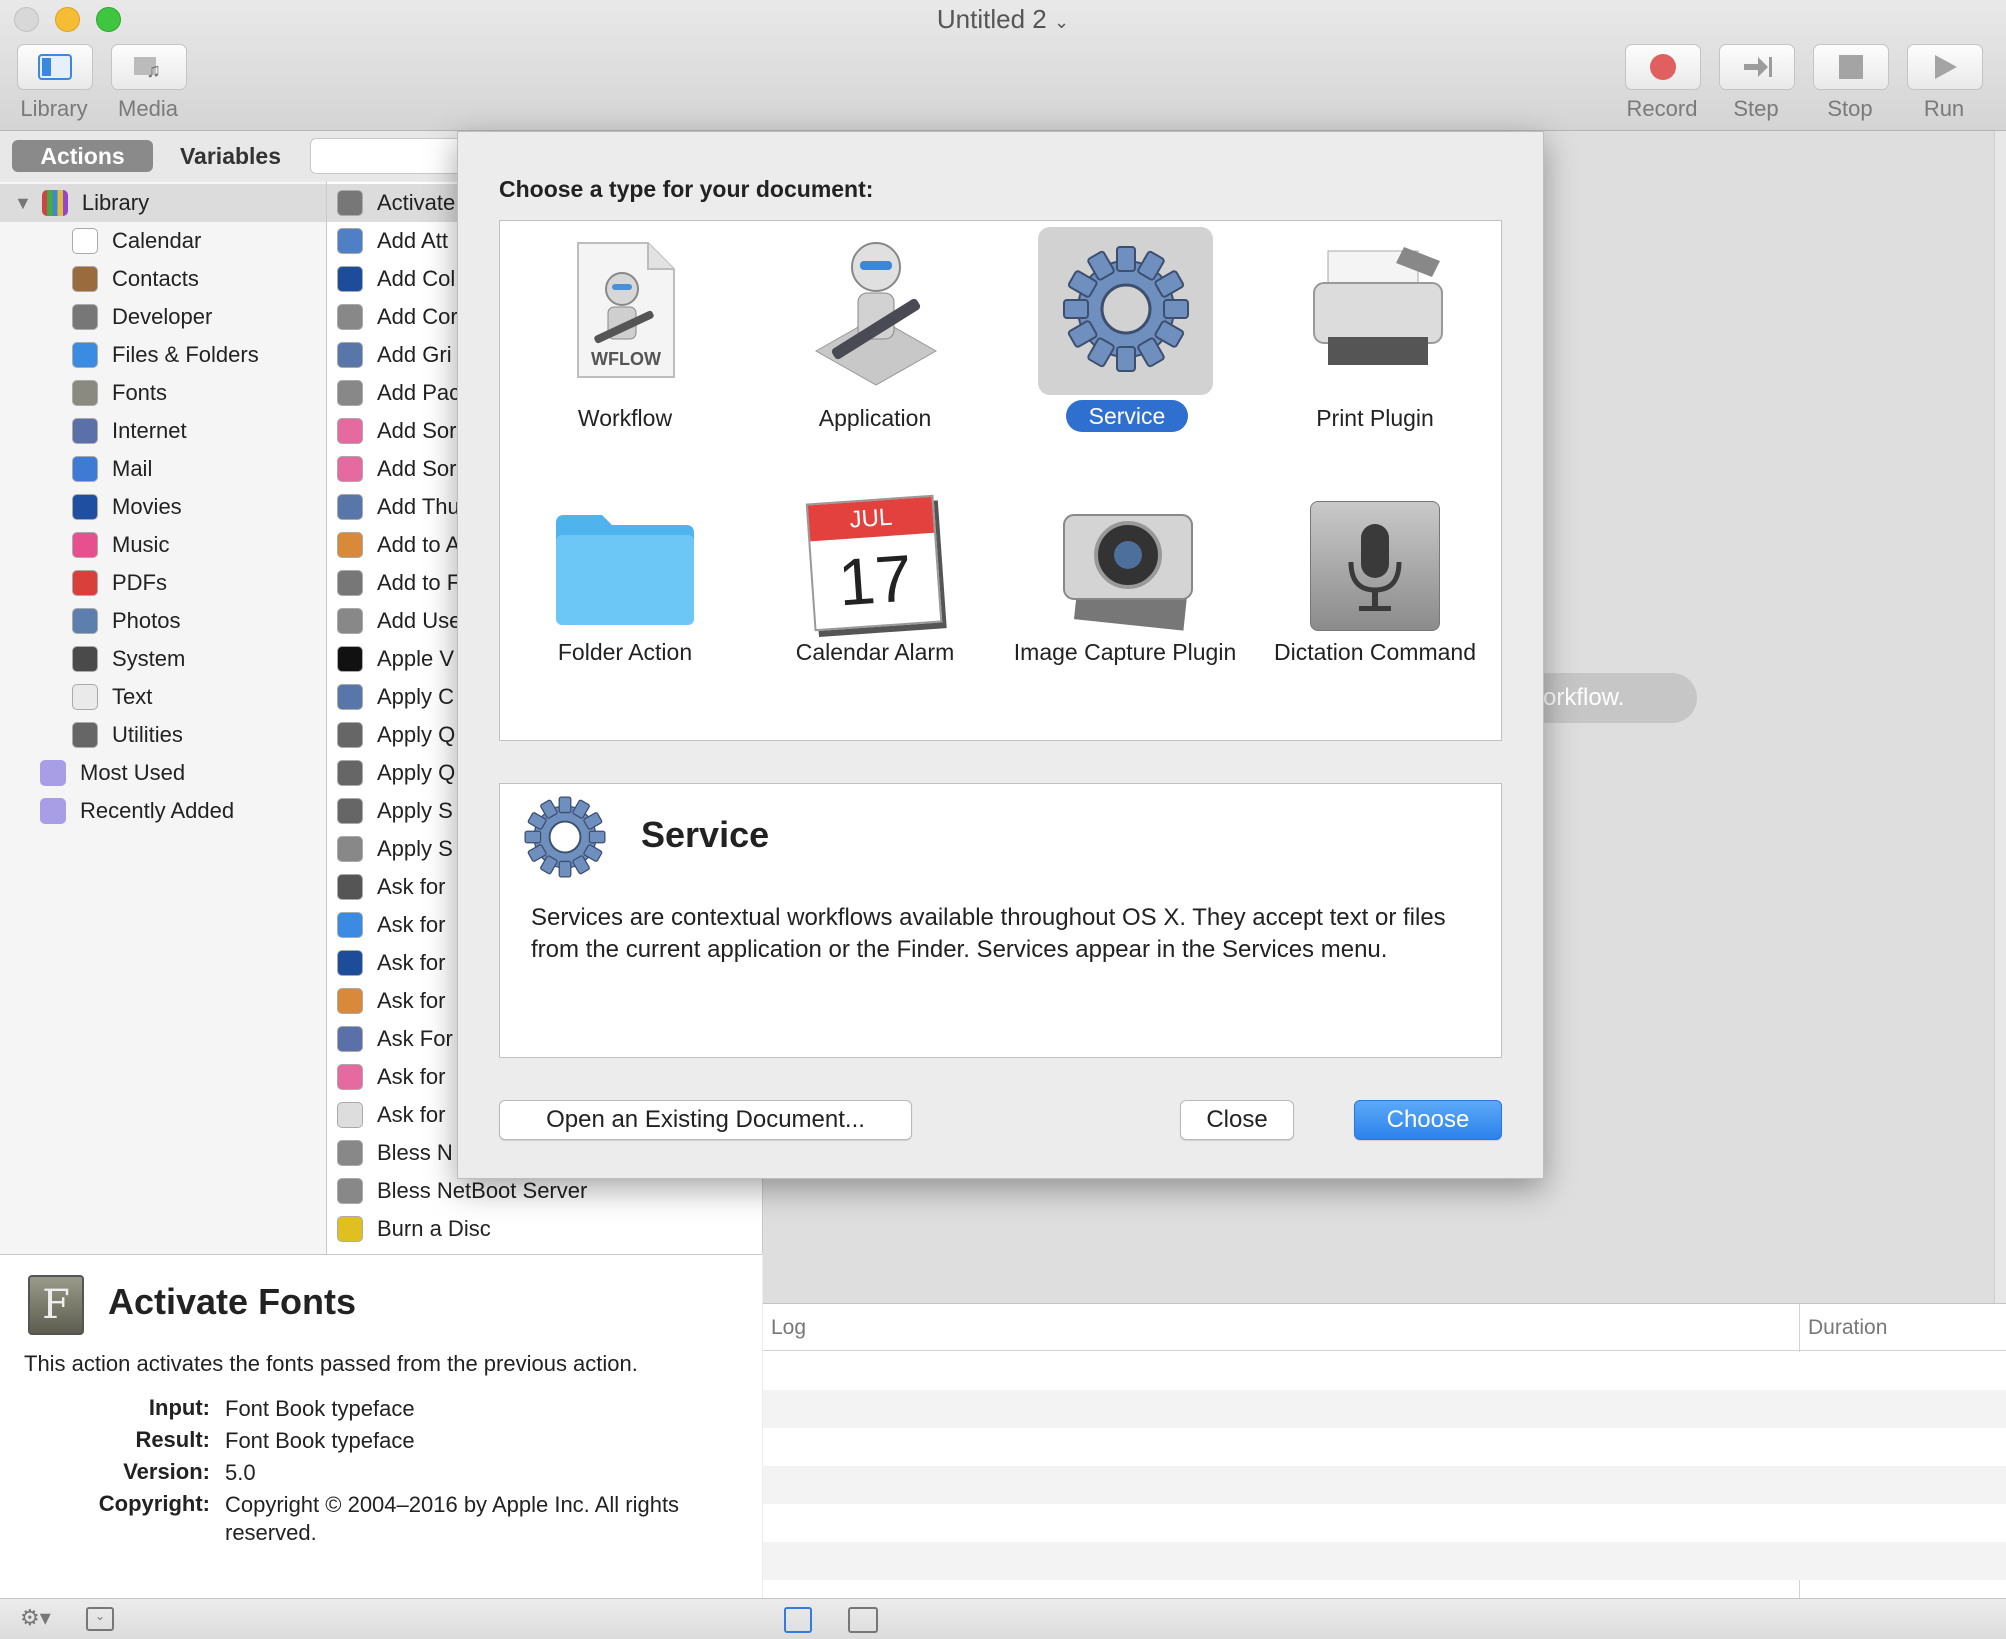  I want to click on library-item: Movies, so click(163, 507).